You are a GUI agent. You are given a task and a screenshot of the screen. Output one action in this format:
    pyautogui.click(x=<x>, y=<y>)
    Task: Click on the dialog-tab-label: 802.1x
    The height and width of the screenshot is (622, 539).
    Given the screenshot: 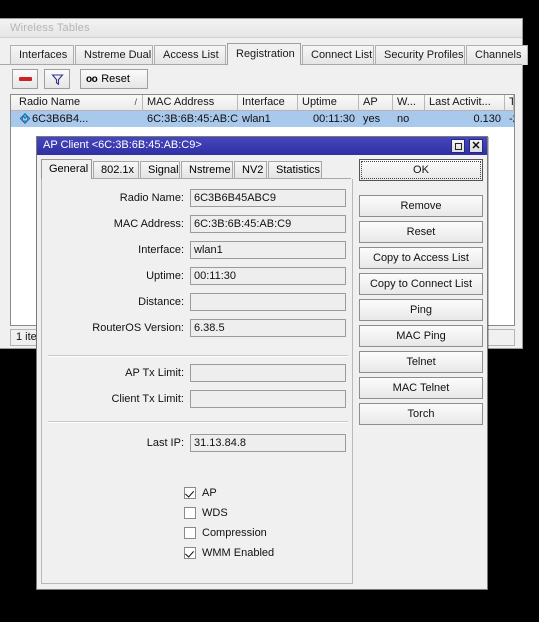 What is the action you would take?
    pyautogui.click(x=118, y=170)
    